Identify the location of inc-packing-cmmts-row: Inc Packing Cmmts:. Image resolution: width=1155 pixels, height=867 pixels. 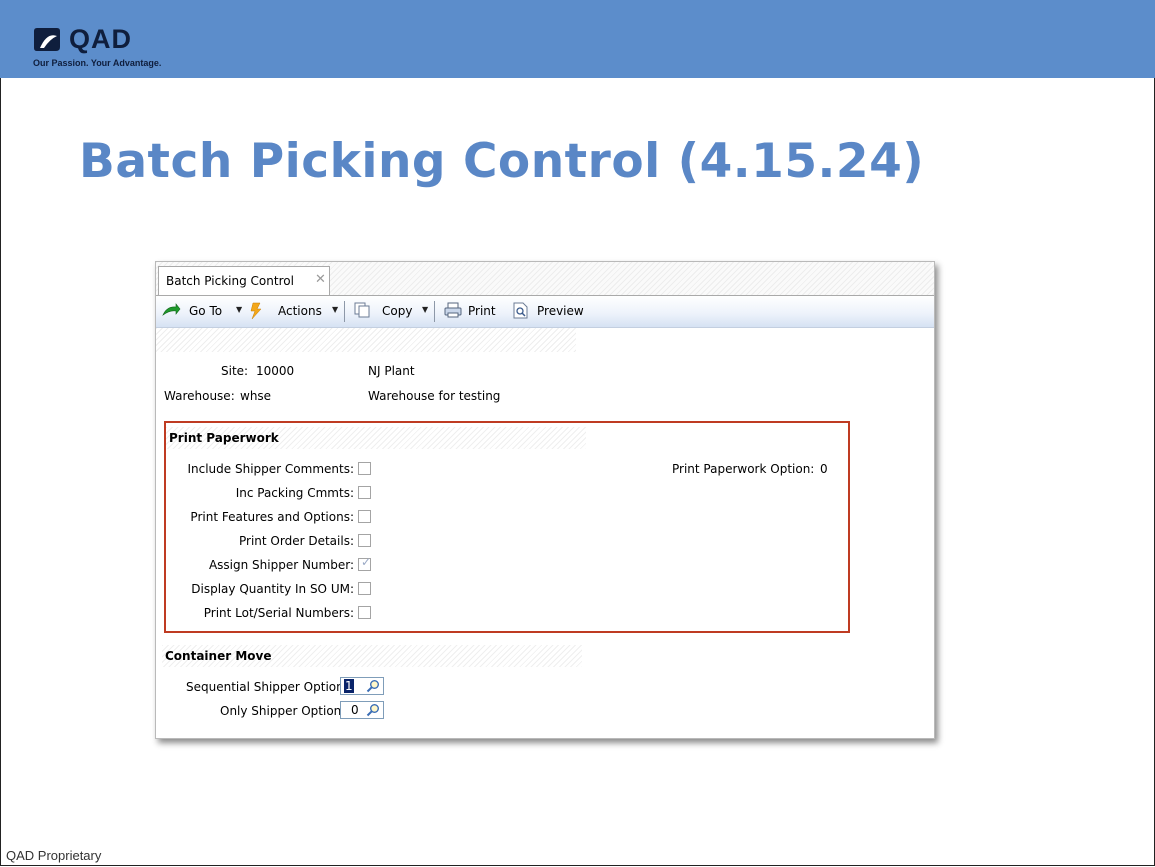
(270, 493).